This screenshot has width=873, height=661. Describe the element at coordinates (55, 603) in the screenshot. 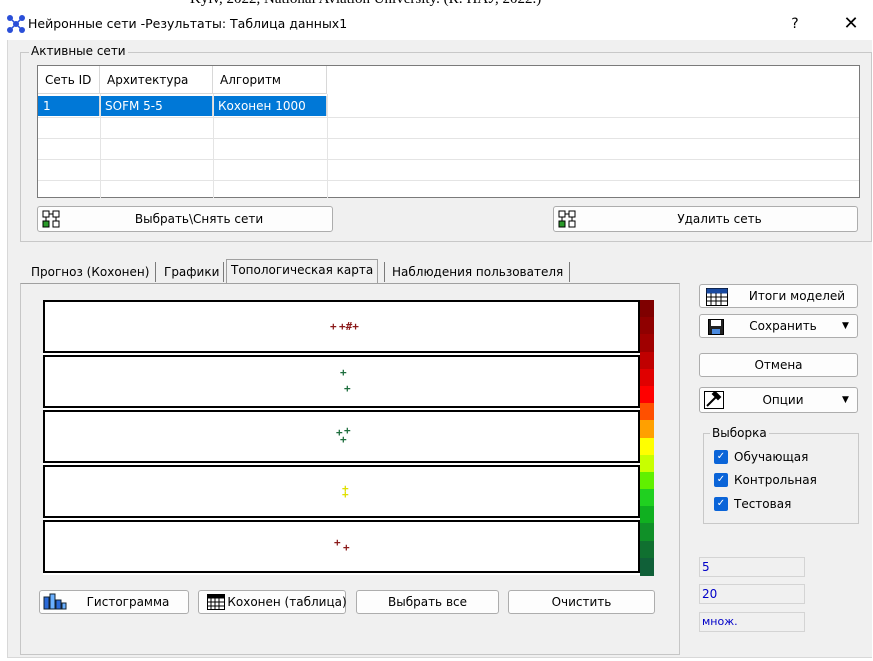

I see `histogram-icon` at that location.